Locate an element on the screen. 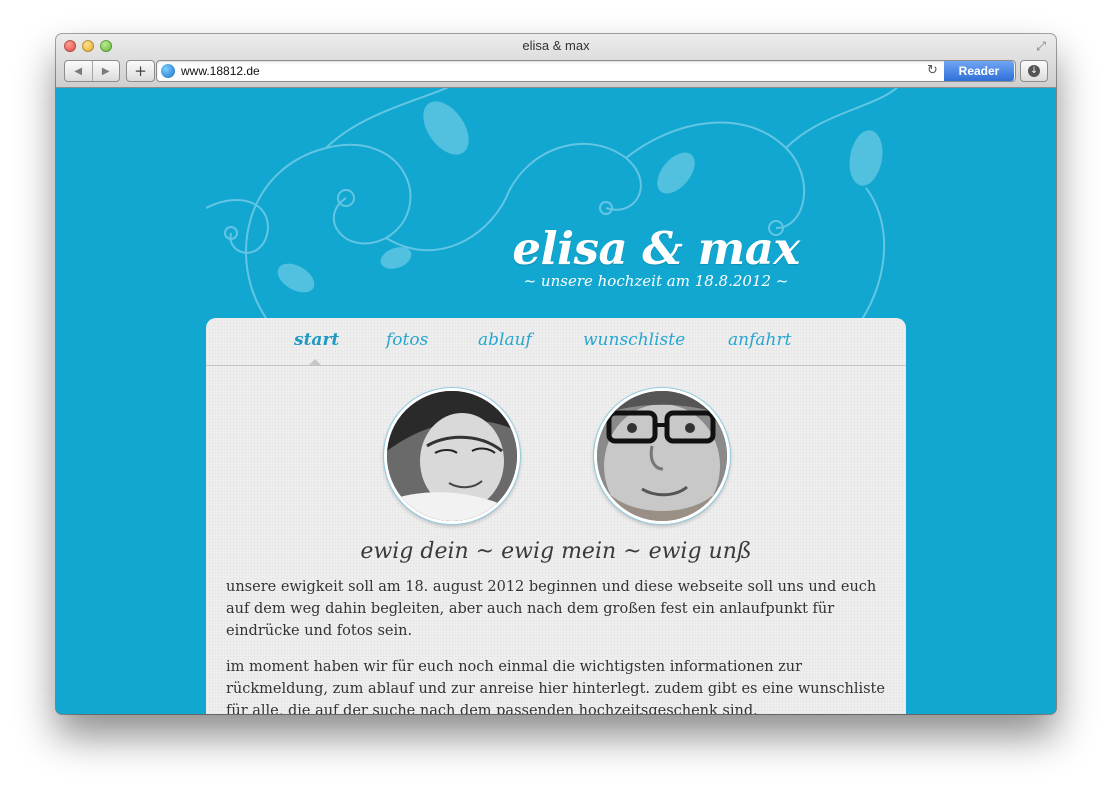 This screenshot has height=793, width=1112. add-bookmark-button: + is located at coordinates (140, 71).